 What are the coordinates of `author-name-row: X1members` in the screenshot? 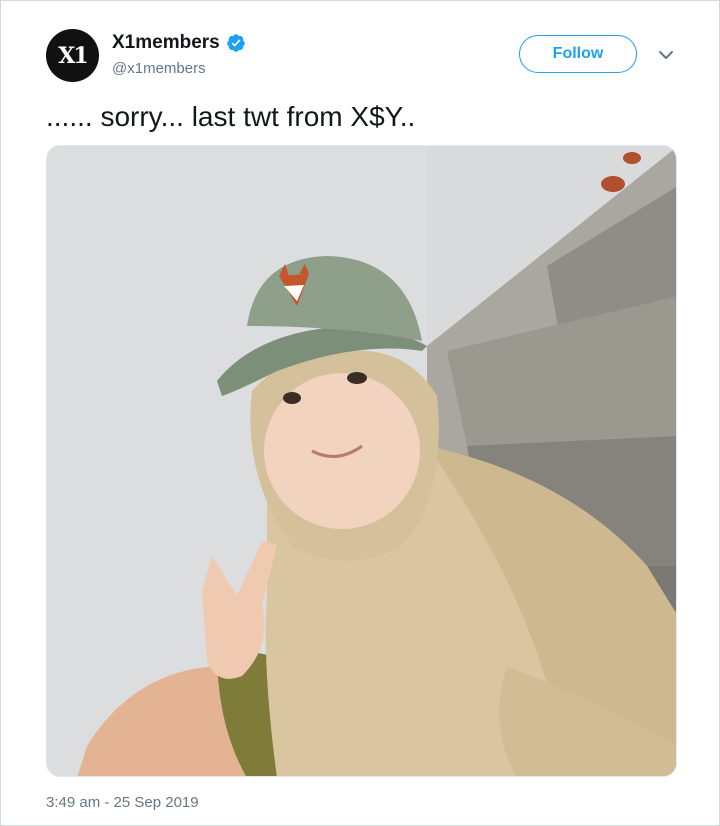 It's located at (179, 43).